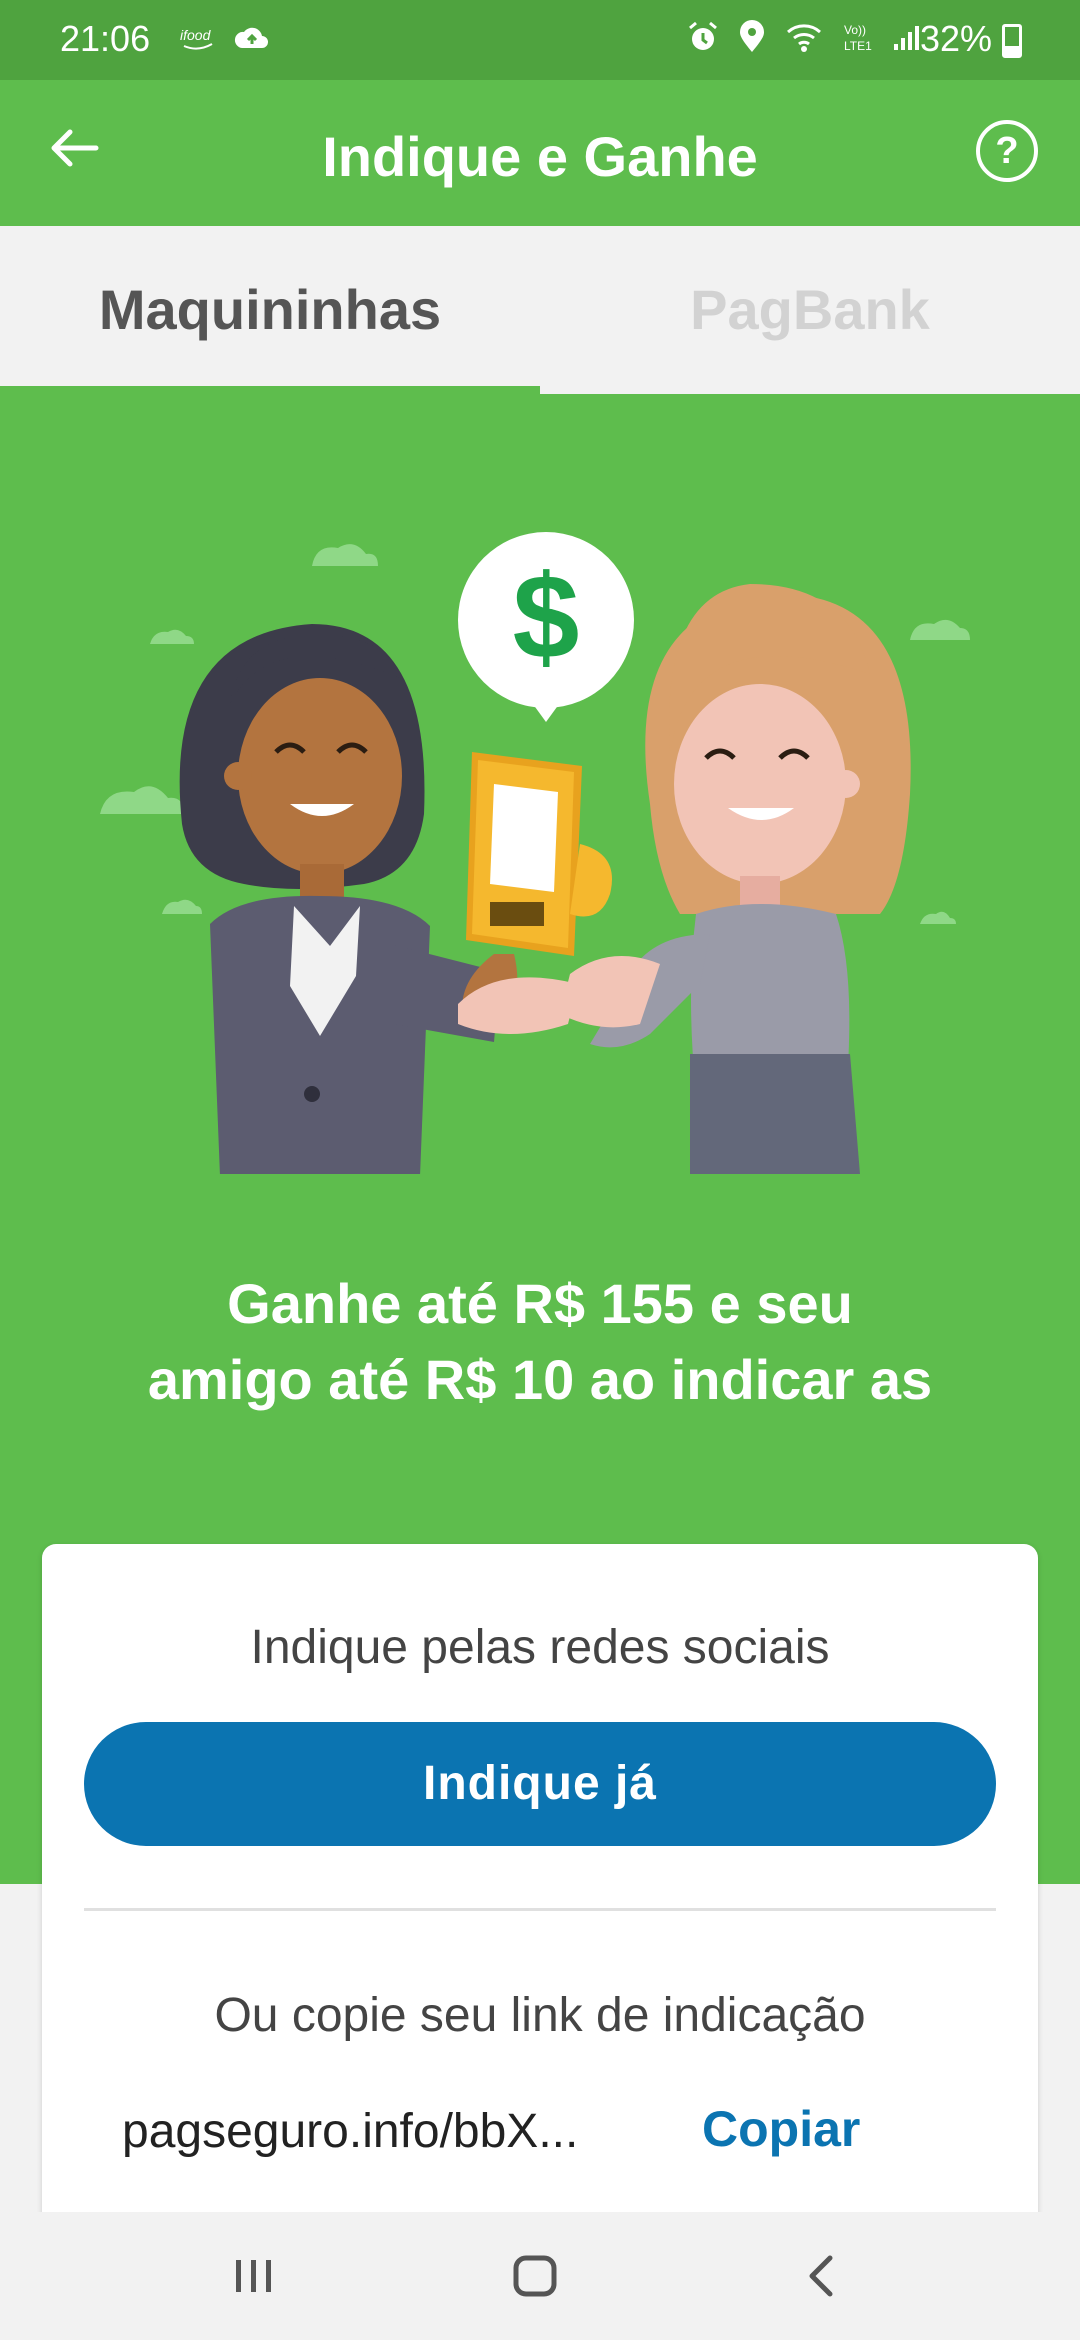 The height and width of the screenshot is (2340, 1080). What do you see at coordinates (804, 38) in the screenshot?
I see `wifi-icon` at bounding box center [804, 38].